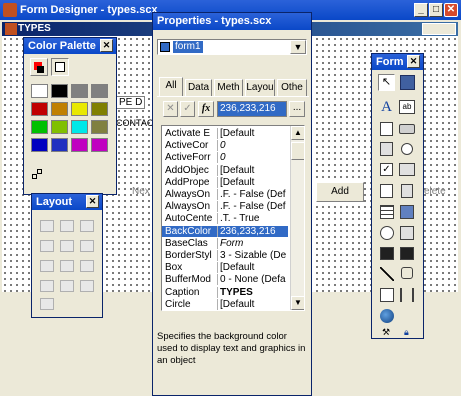  Describe the element at coordinates (297, 303) in the screenshot. I see `scroll-down-button: ▼` at that location.